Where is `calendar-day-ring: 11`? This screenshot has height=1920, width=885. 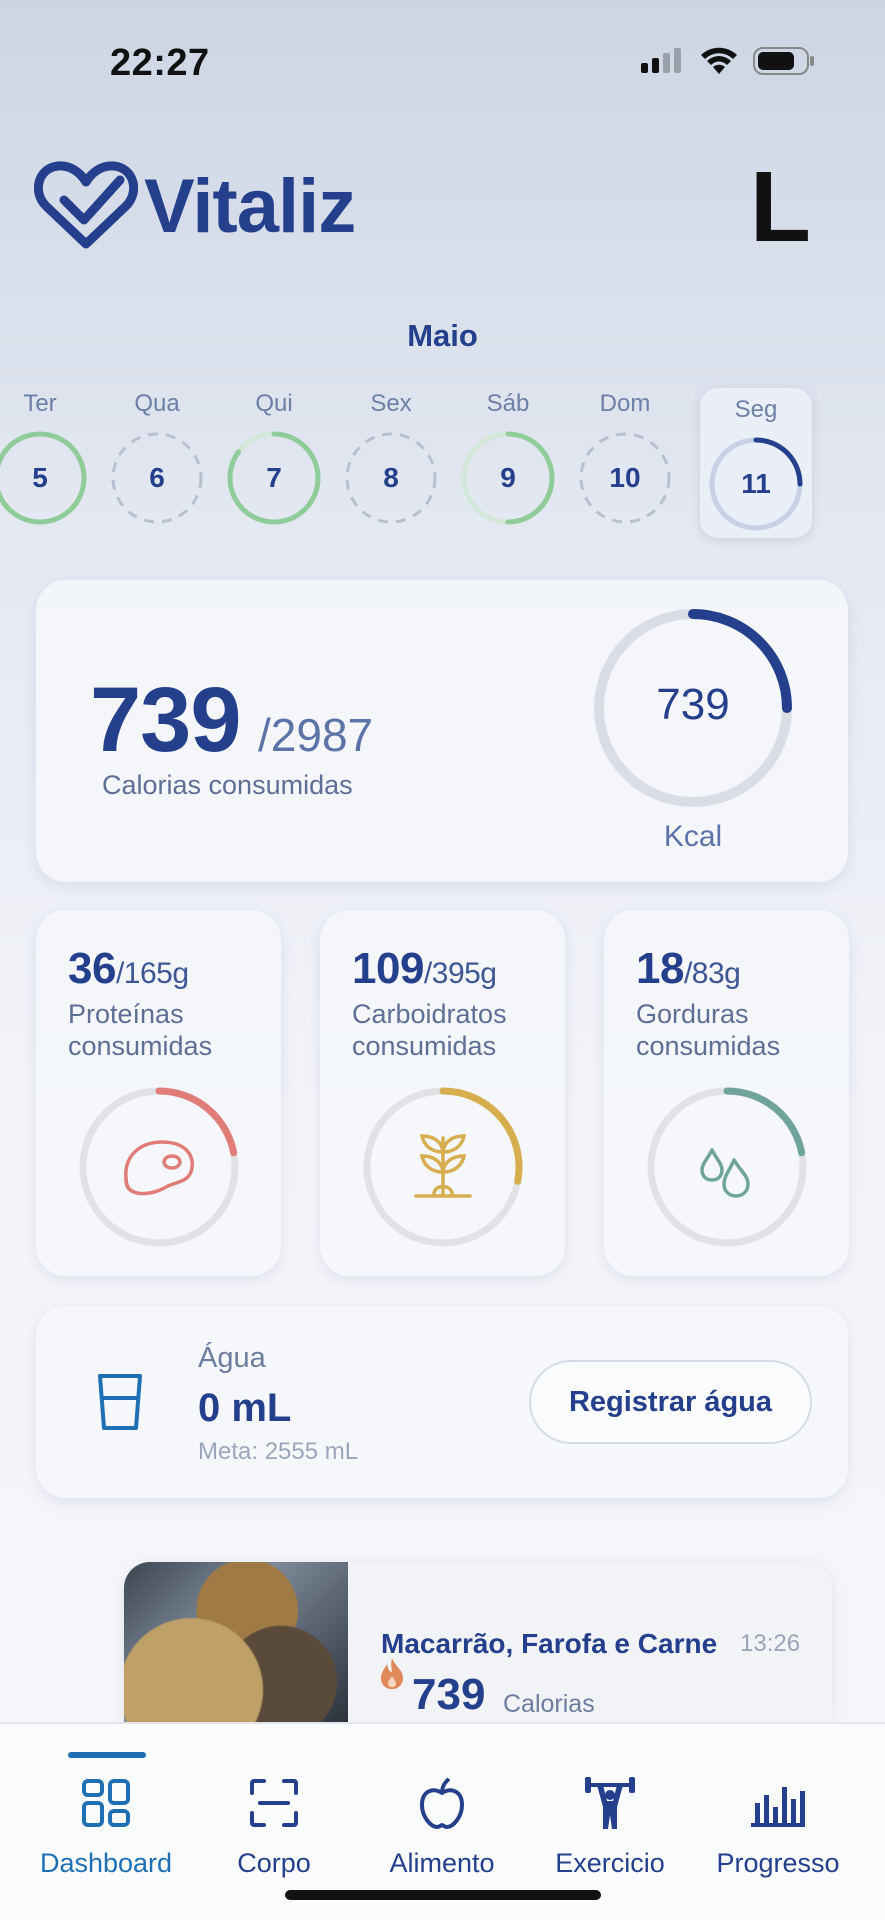 calendar-day-ring: 11 is located at coordinates (756, 484).